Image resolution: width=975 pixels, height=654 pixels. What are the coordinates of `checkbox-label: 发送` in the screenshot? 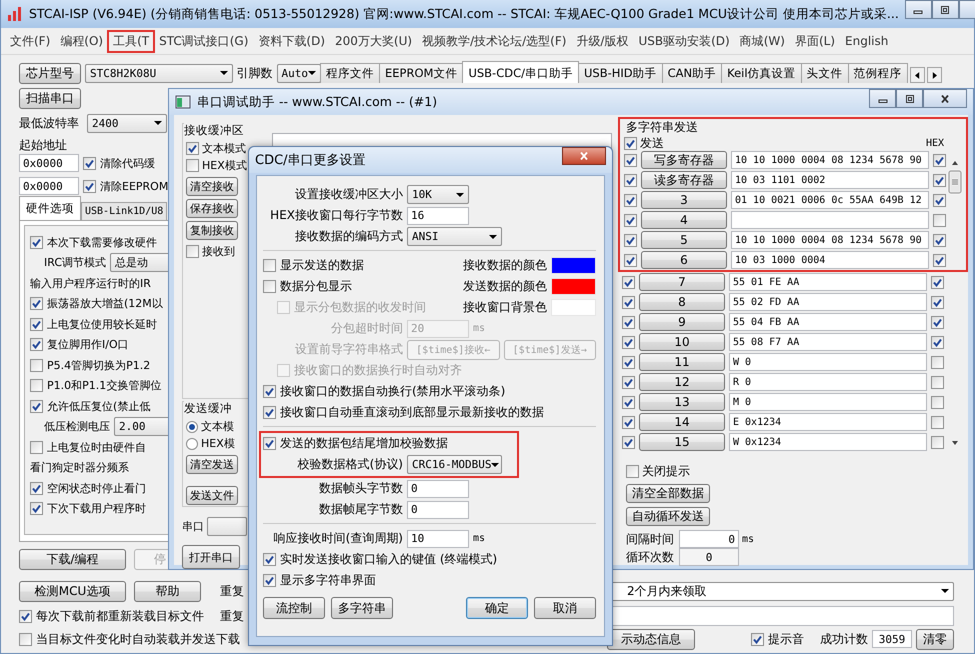 It's located at (652, 143).